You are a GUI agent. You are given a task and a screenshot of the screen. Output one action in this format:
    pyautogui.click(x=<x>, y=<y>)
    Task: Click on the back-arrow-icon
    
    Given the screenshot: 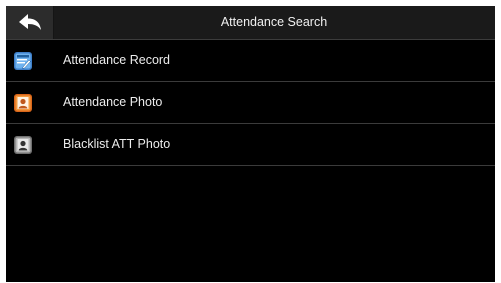 What is the action you would take?
    pyautogui.click(x=29, y=21)
    